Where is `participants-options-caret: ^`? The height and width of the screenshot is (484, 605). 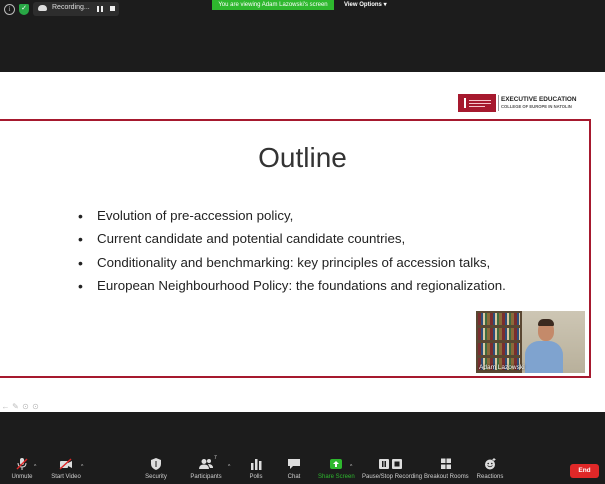
participants-options-caret: ^ is located at coordinates (229, 467).